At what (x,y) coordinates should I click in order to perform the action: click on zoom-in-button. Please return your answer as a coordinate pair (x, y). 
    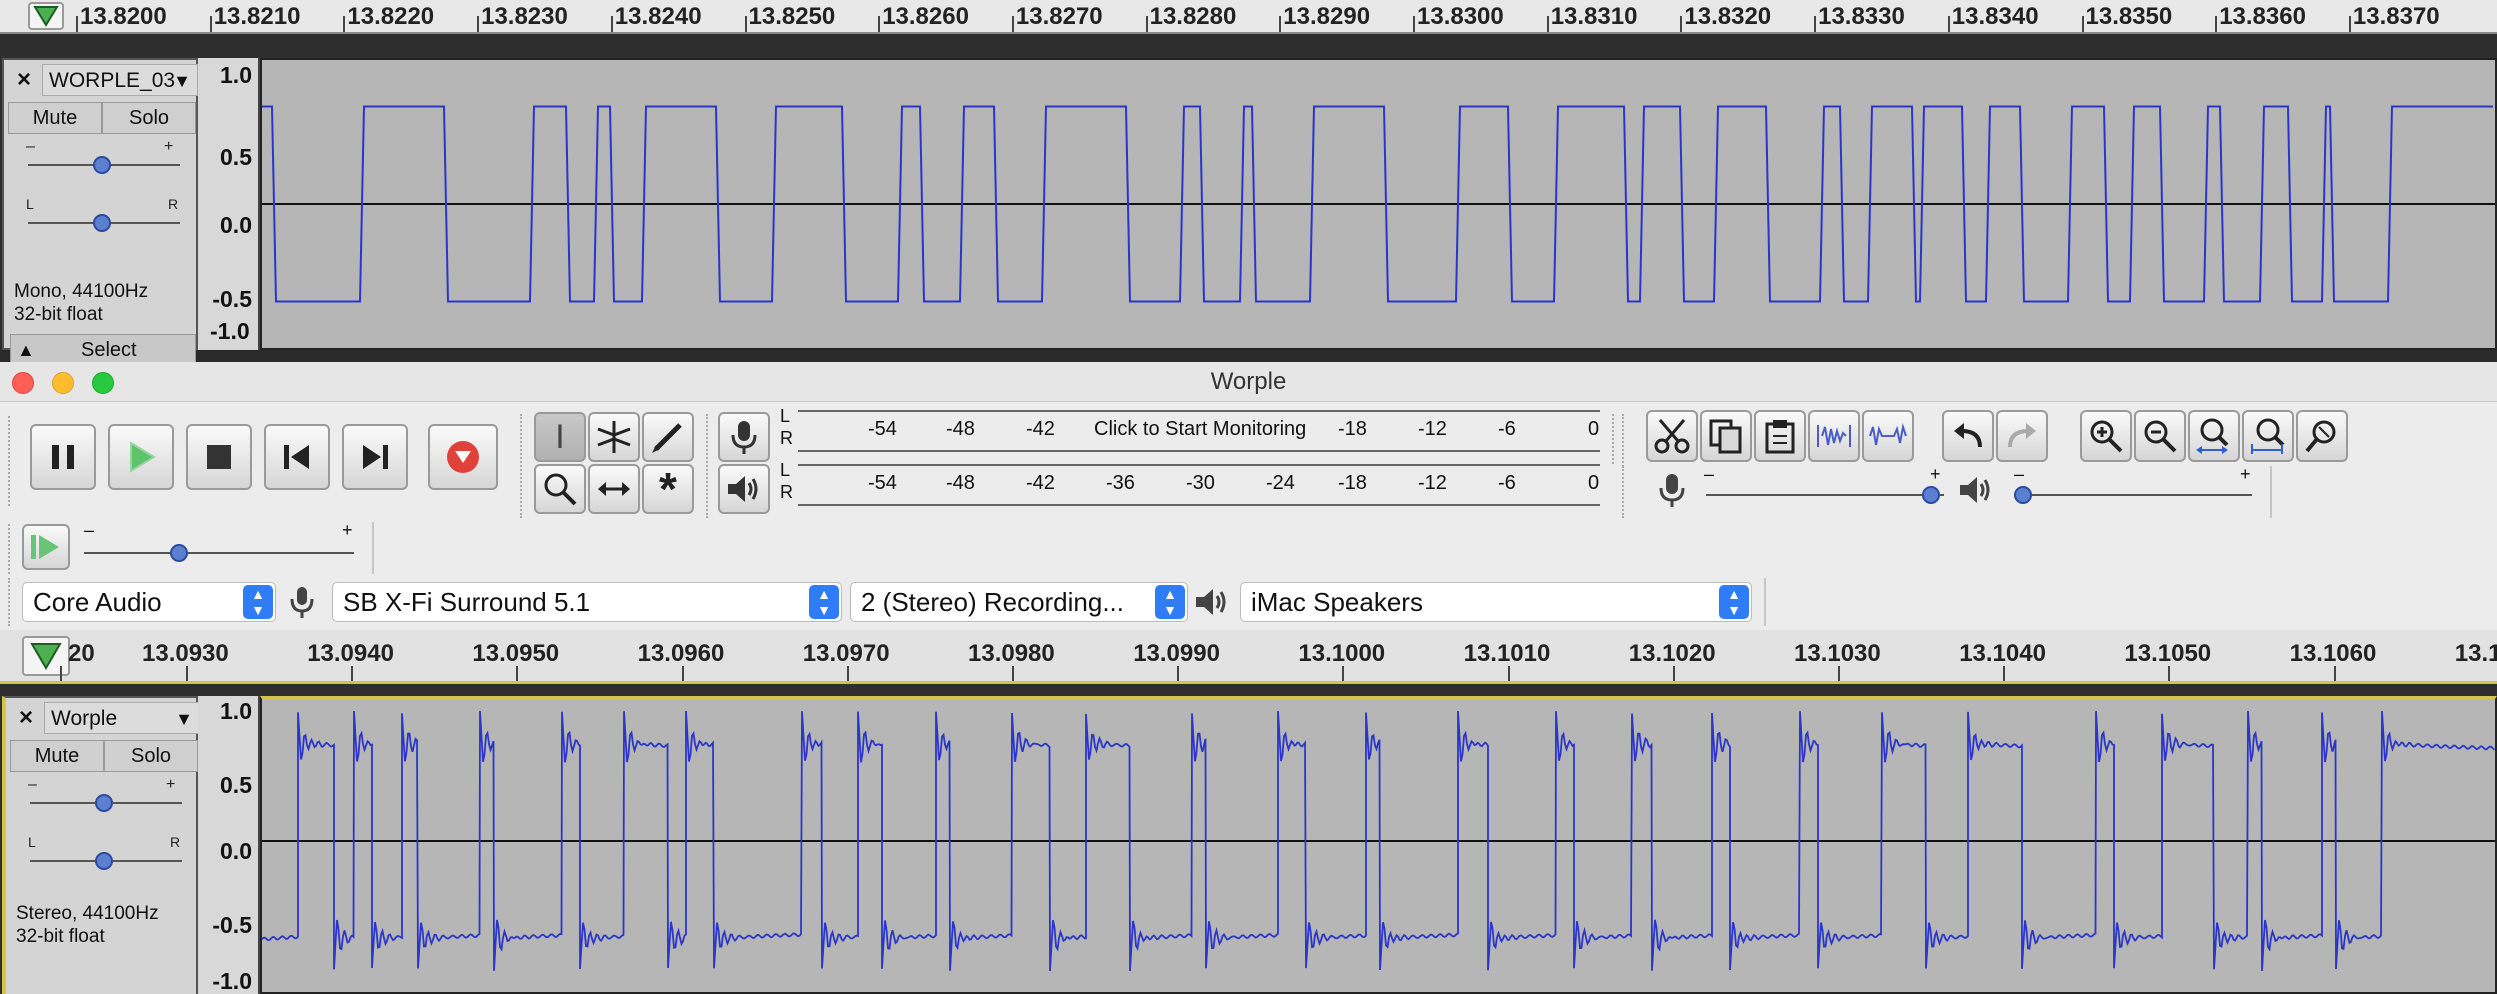
    Looking at the image, I should click on (2106, 436).